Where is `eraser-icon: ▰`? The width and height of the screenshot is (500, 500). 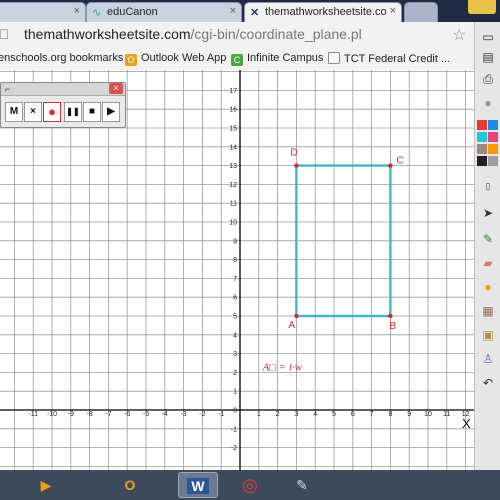 eraser-icon: ▰ is located at coordinates (488, 263).